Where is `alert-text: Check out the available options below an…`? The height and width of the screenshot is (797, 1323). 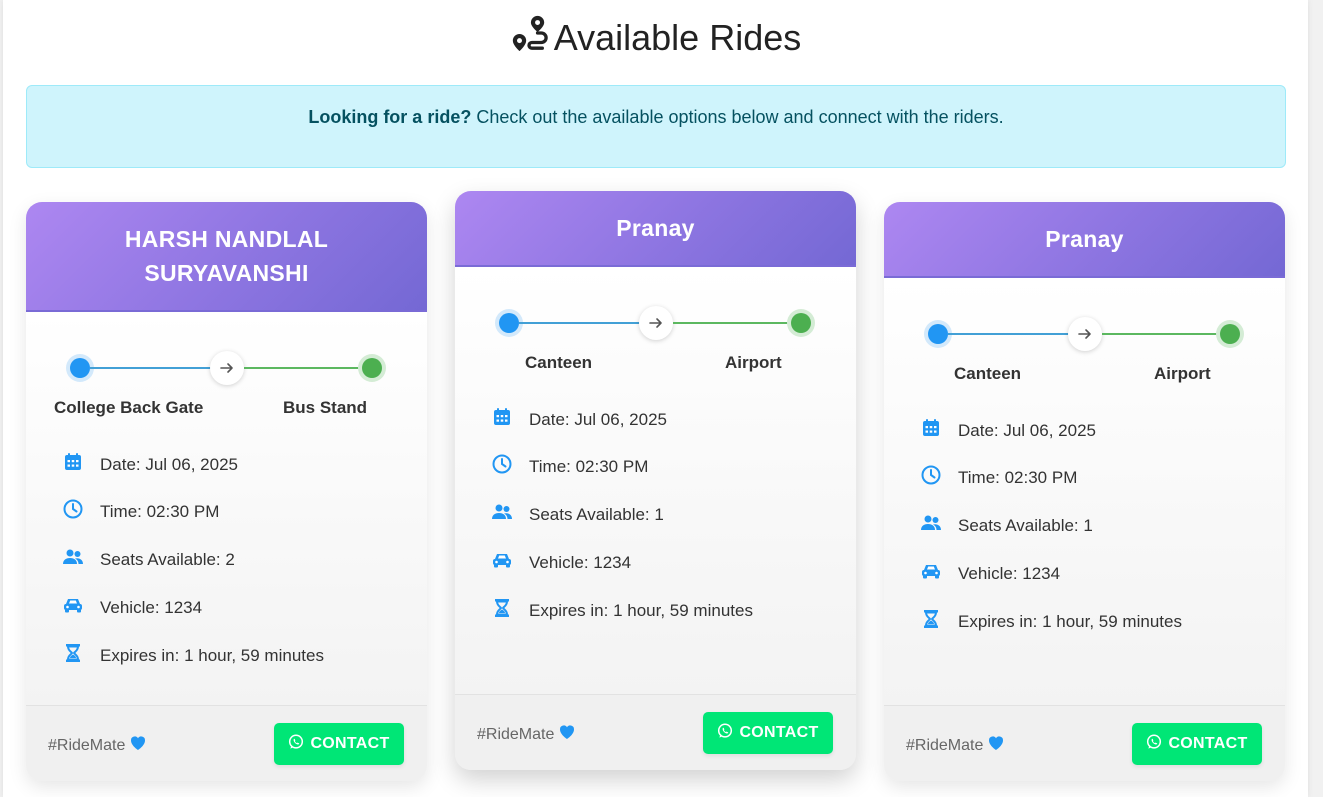
alert-text: Check out the available options below an… is located at coordinates (737, 117).